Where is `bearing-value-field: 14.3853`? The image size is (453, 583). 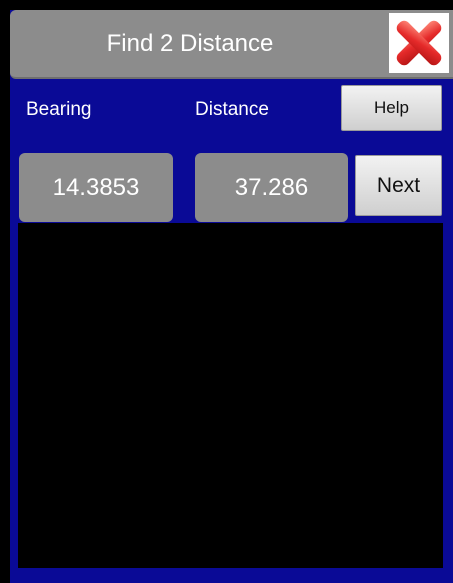 bearing-value-field: 14.3853 is located at coordinates (96, 187).